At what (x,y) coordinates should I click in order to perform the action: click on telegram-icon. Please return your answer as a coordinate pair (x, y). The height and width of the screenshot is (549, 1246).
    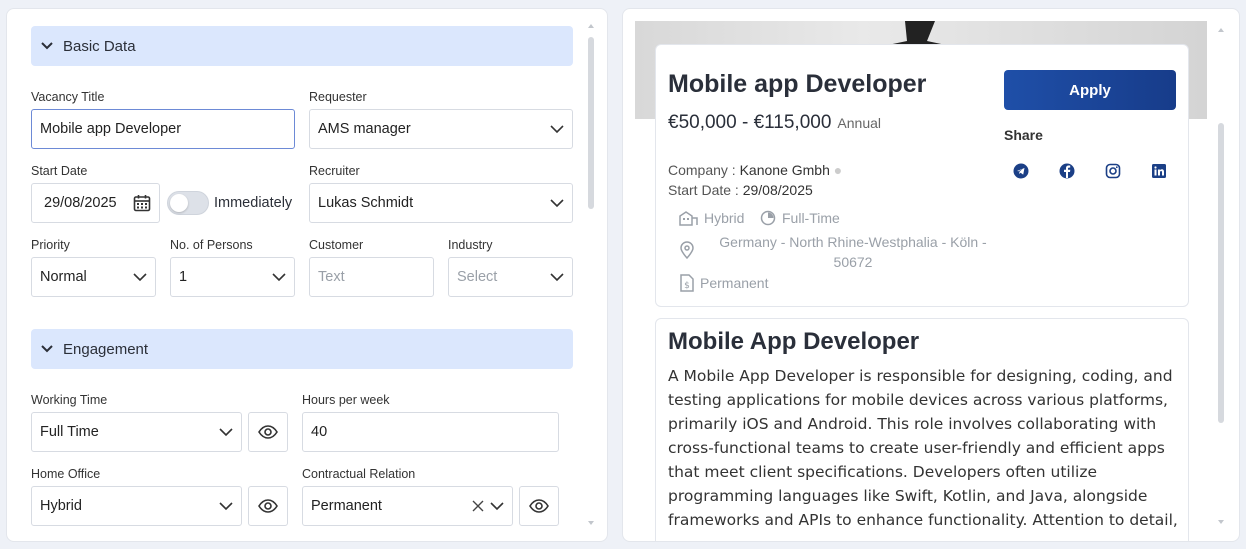
    Looking at the image, I should click on (1021, 171).